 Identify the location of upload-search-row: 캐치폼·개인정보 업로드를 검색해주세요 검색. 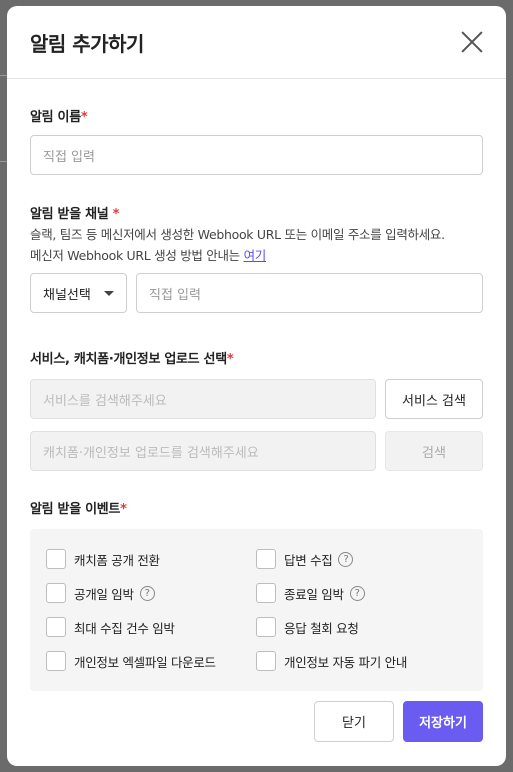
(256, 451).